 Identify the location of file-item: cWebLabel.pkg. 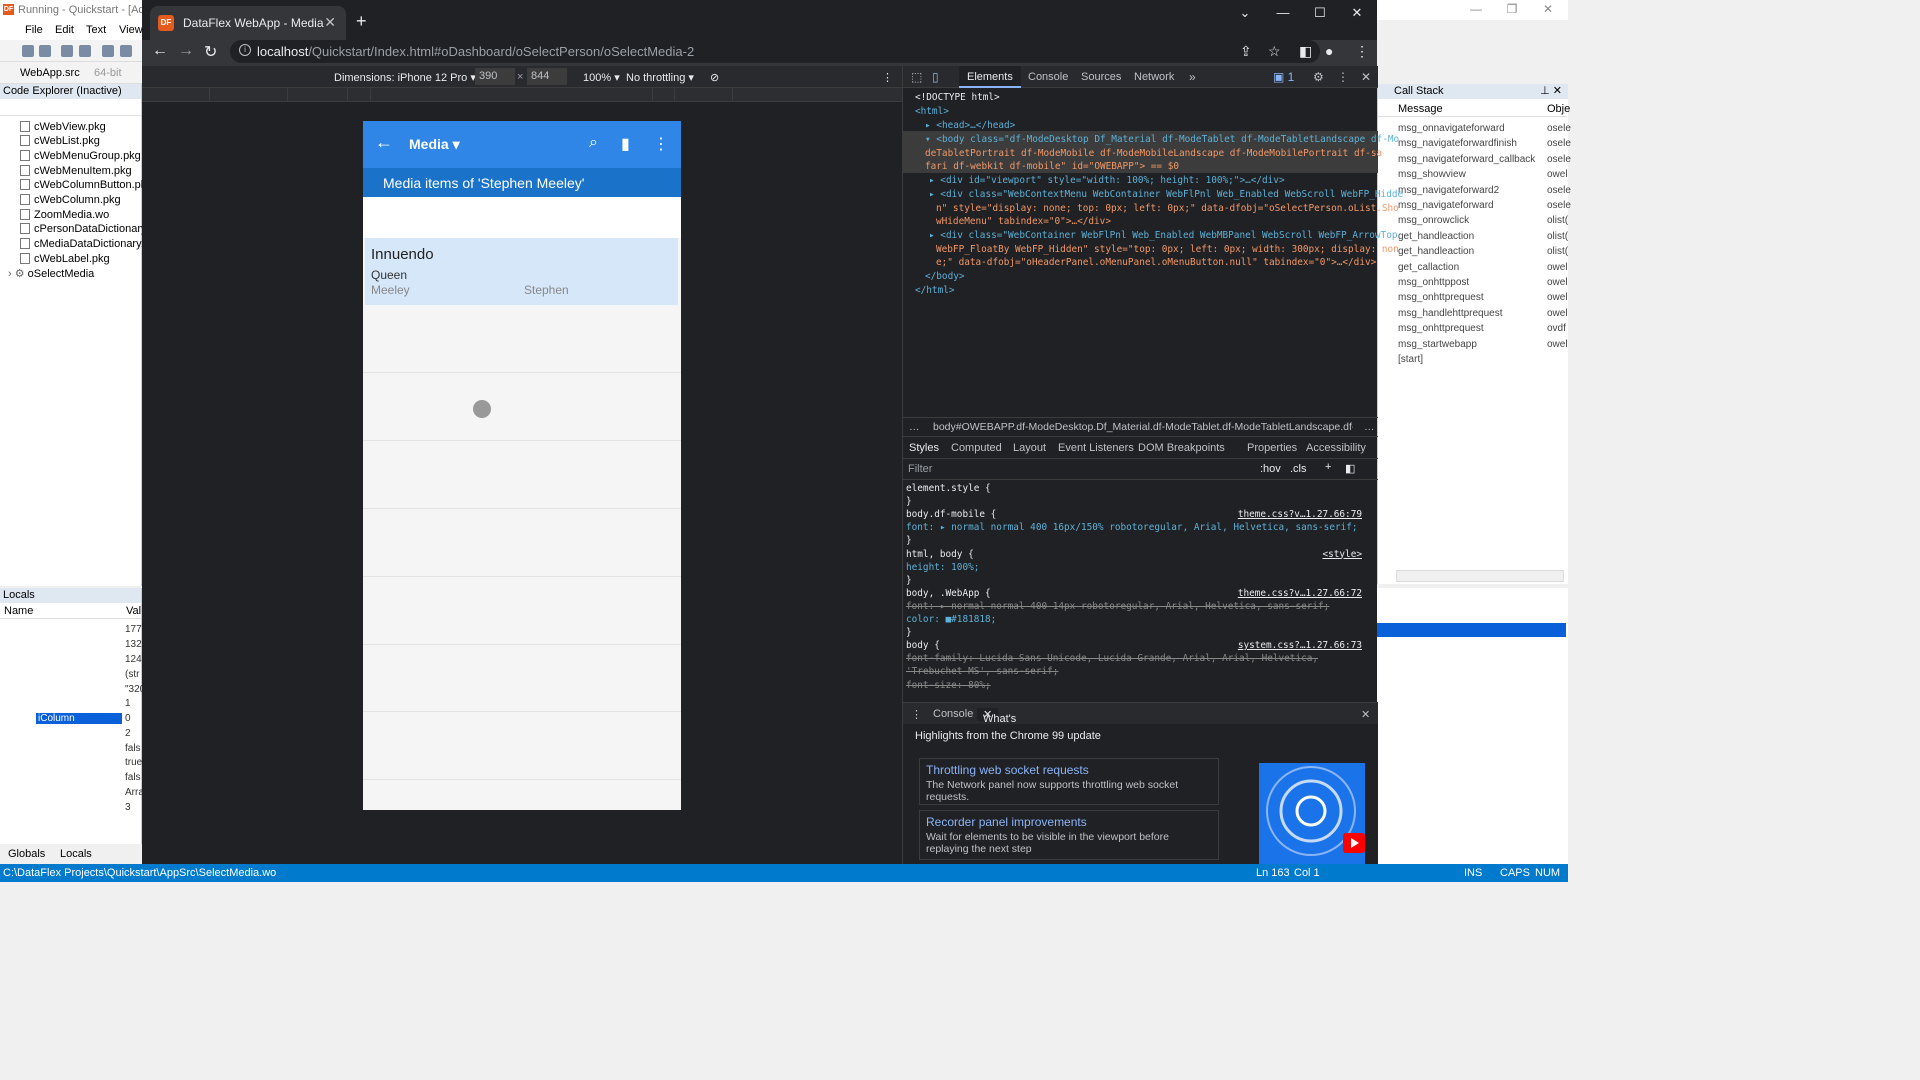
(65, 259).